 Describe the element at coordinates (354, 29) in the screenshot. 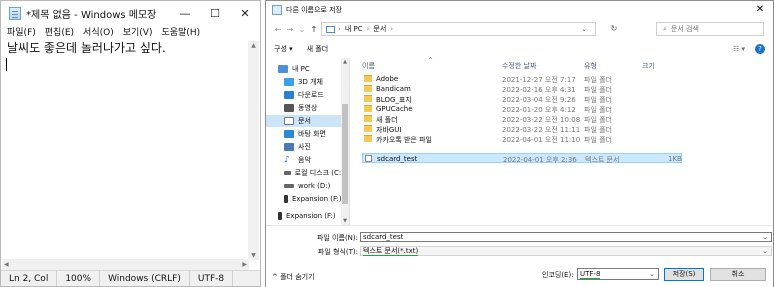

I see `breadcrumb-pc: 내 PC` at that location.